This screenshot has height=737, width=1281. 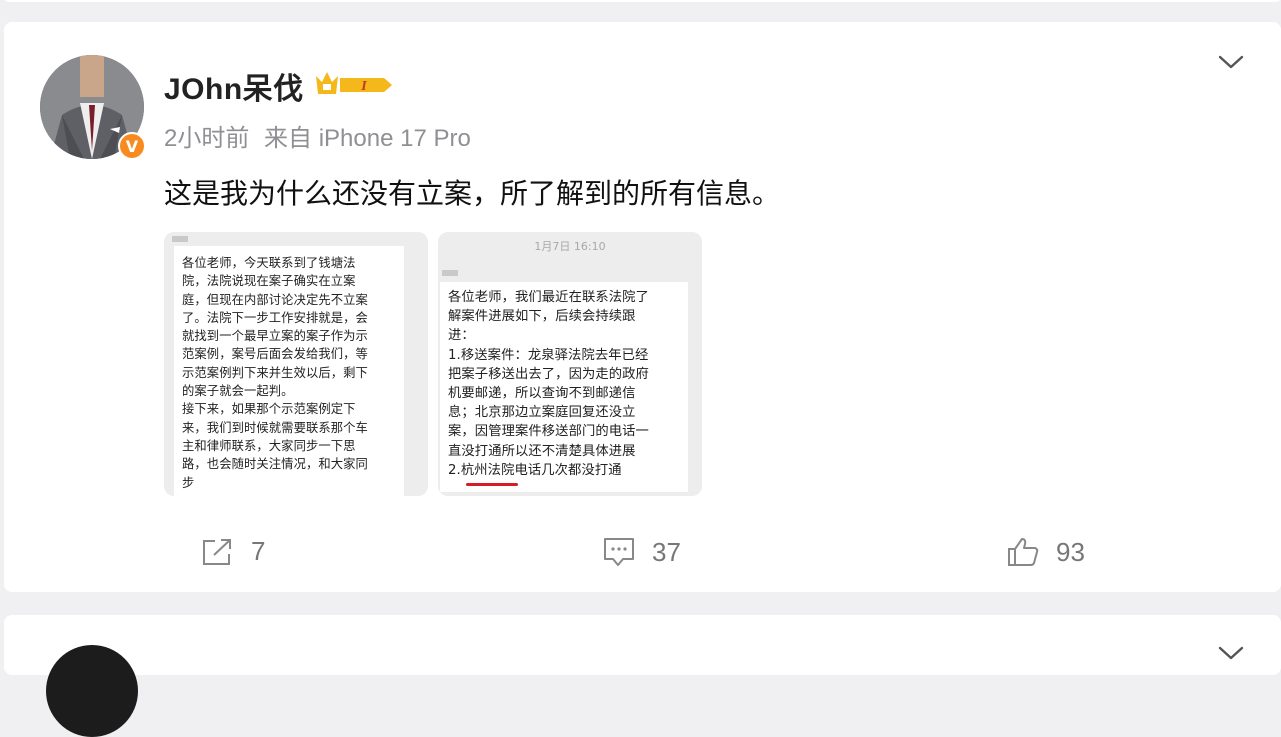 I want to click on comment-icon, so click(x=619, y=552).